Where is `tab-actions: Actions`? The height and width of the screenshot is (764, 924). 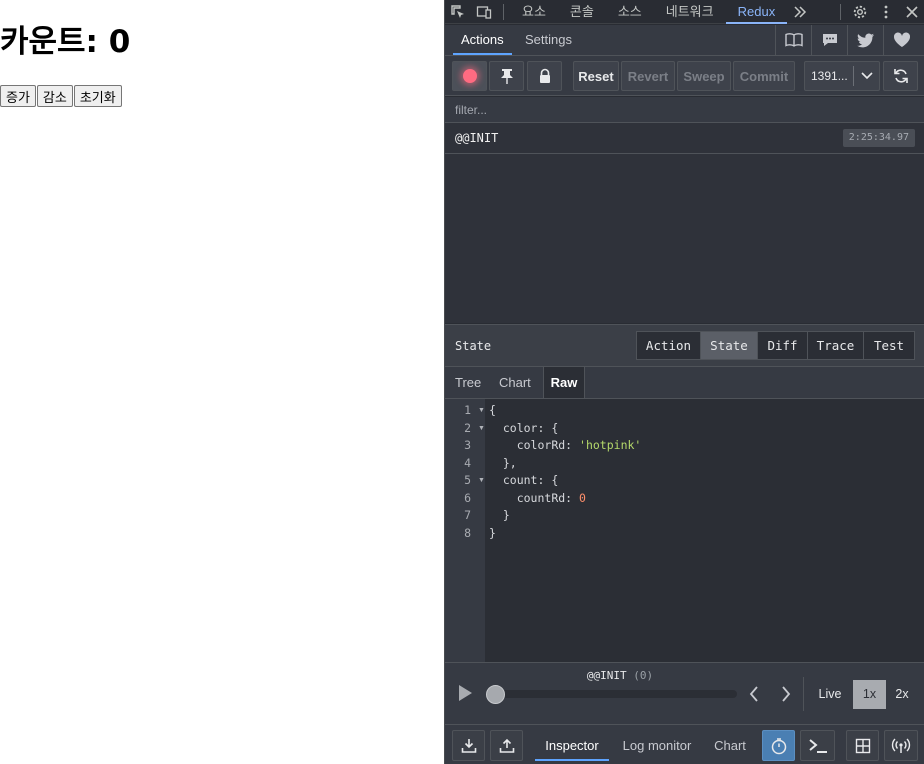
tab-actions: Actions is located at coordinates (482, 40).